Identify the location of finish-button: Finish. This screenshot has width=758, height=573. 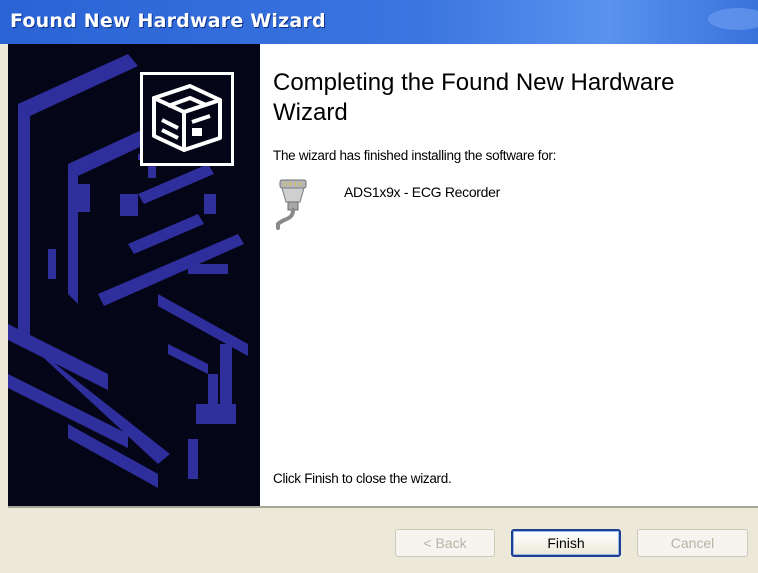
(566, 543).